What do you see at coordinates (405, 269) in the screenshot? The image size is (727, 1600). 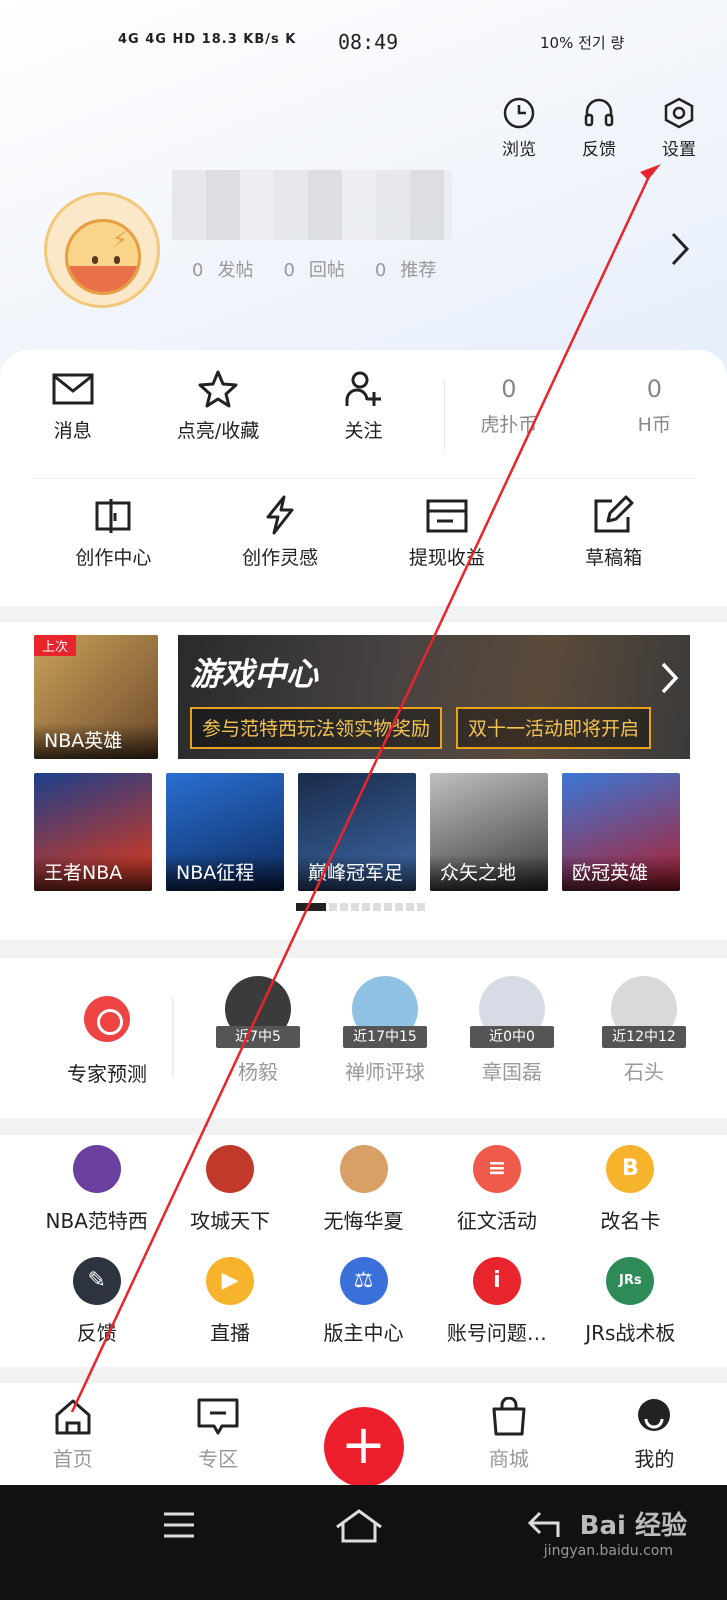 I see `recommend-count: 0 推荐` at bounding box center [405, 269].